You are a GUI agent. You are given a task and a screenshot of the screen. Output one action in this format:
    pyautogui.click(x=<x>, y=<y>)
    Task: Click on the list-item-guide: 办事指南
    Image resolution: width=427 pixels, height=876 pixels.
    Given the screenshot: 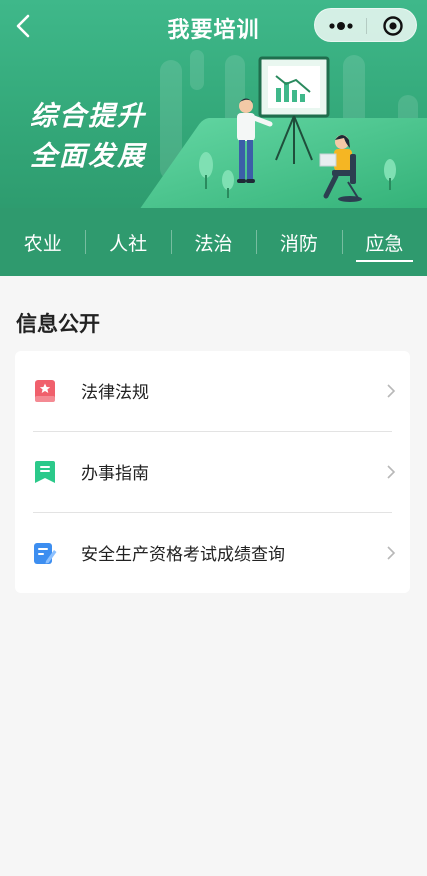 What is the action you would take?
    pyautogui.click(x=212, y=472)
    